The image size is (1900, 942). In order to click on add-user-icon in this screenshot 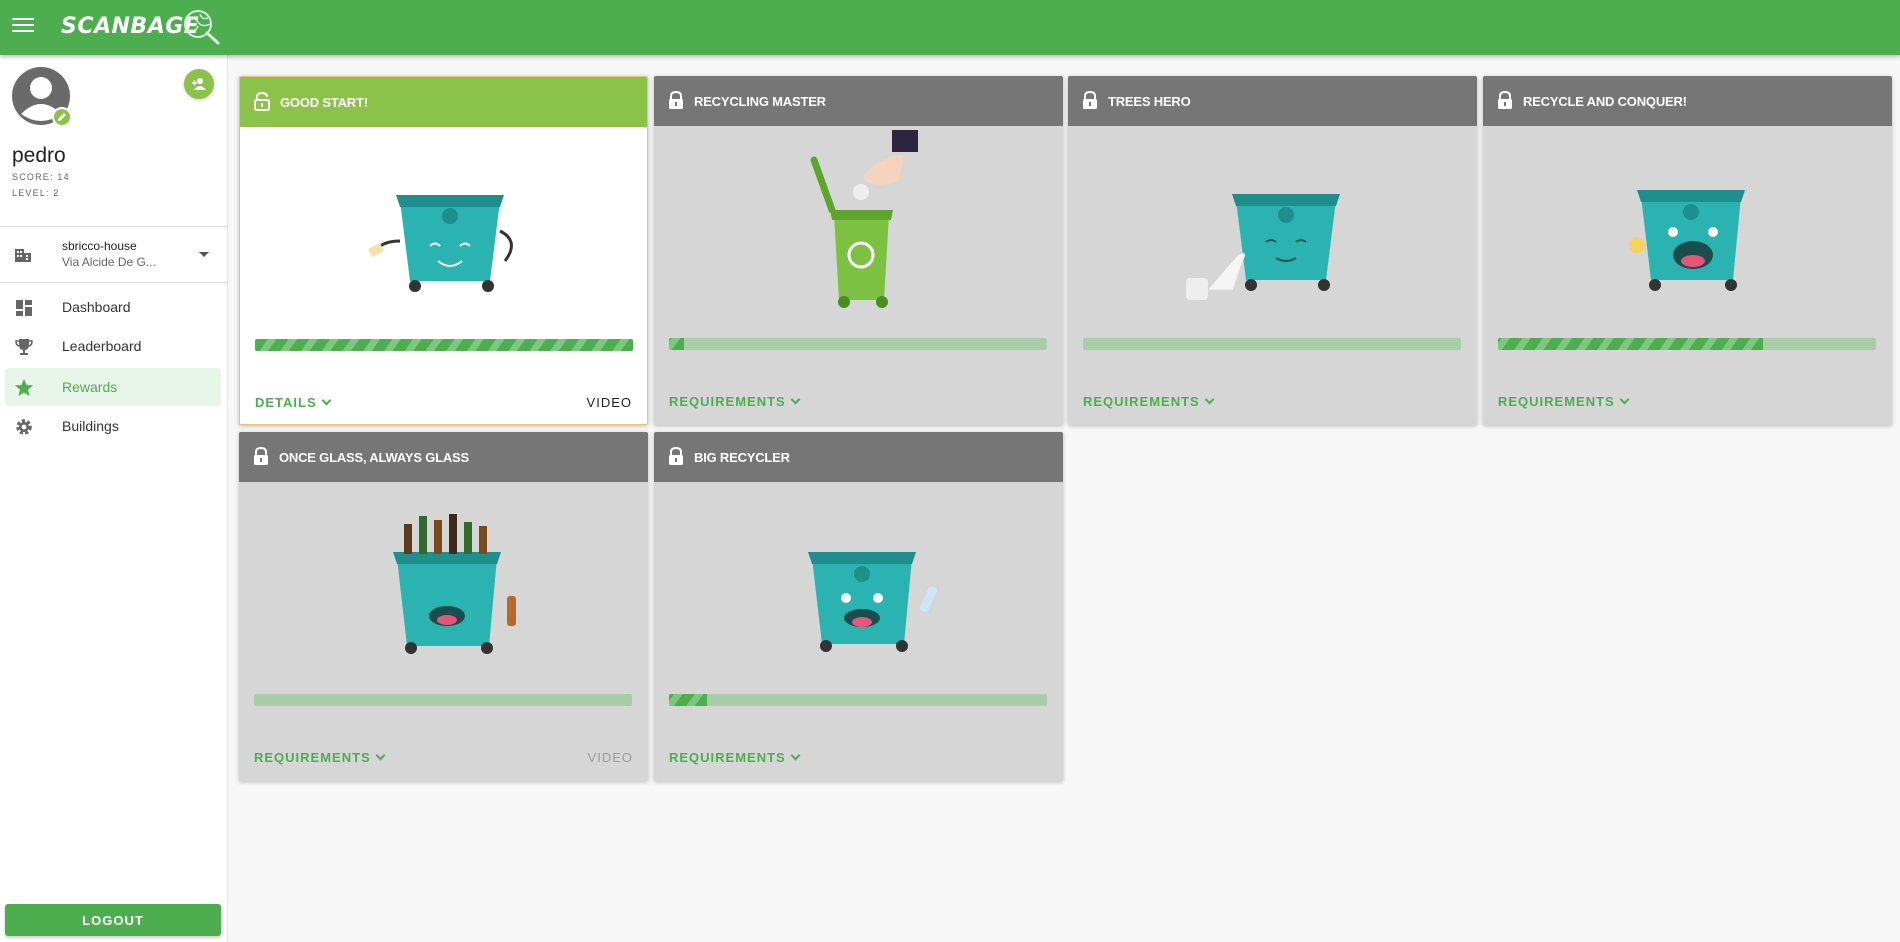, I will do `click(199, 84)`.